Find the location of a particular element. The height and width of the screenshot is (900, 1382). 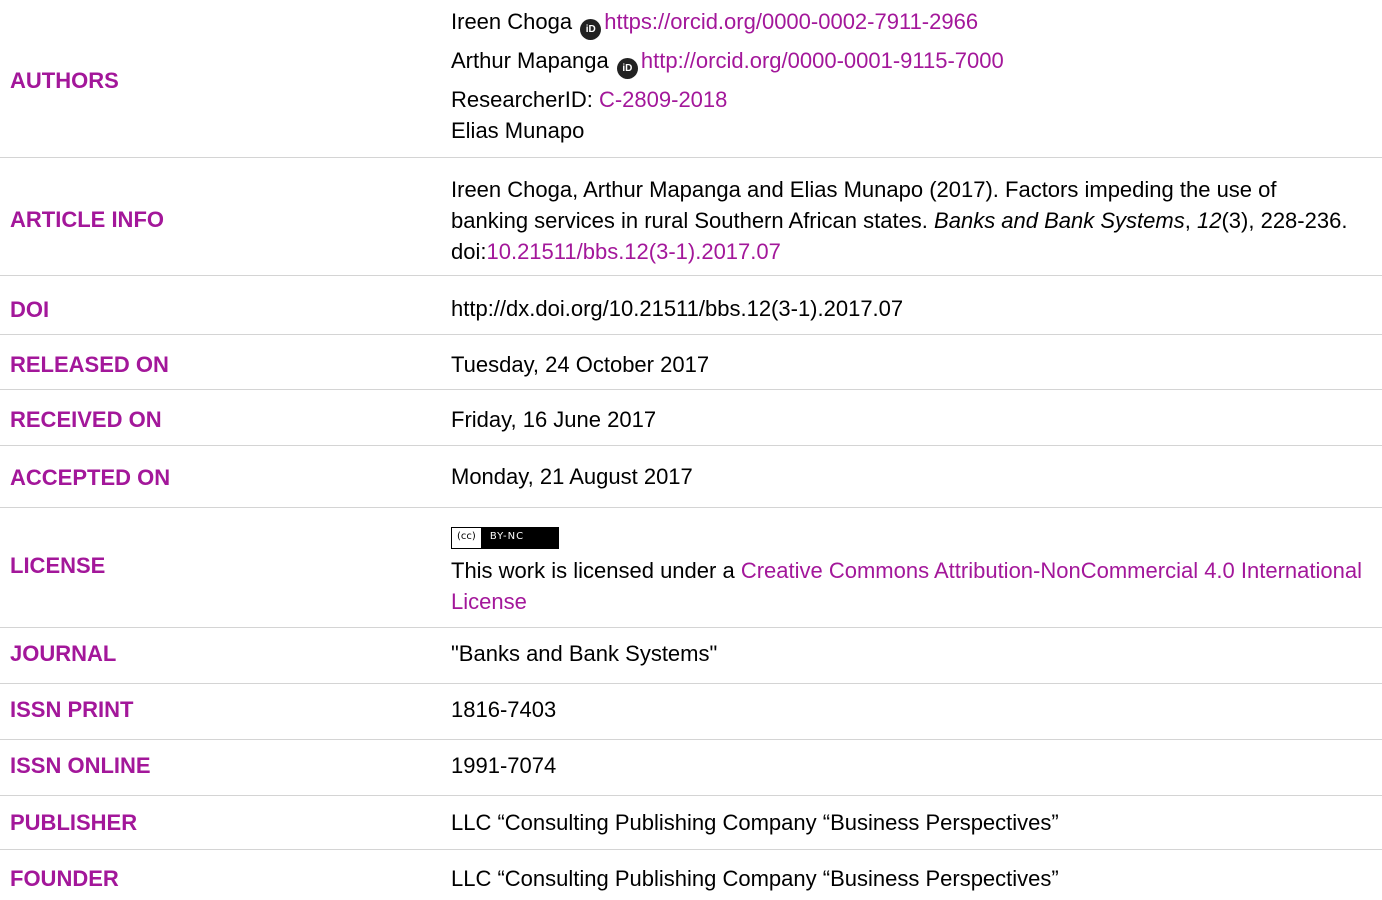

received-row: RECEIVED ON Friday, 16 June 2017 is located at coordinates (691, 417).